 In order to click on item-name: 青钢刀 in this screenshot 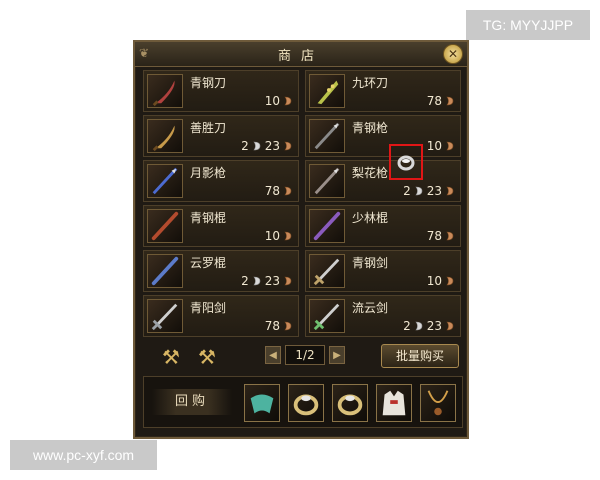, I will do `click(208, 83)`.